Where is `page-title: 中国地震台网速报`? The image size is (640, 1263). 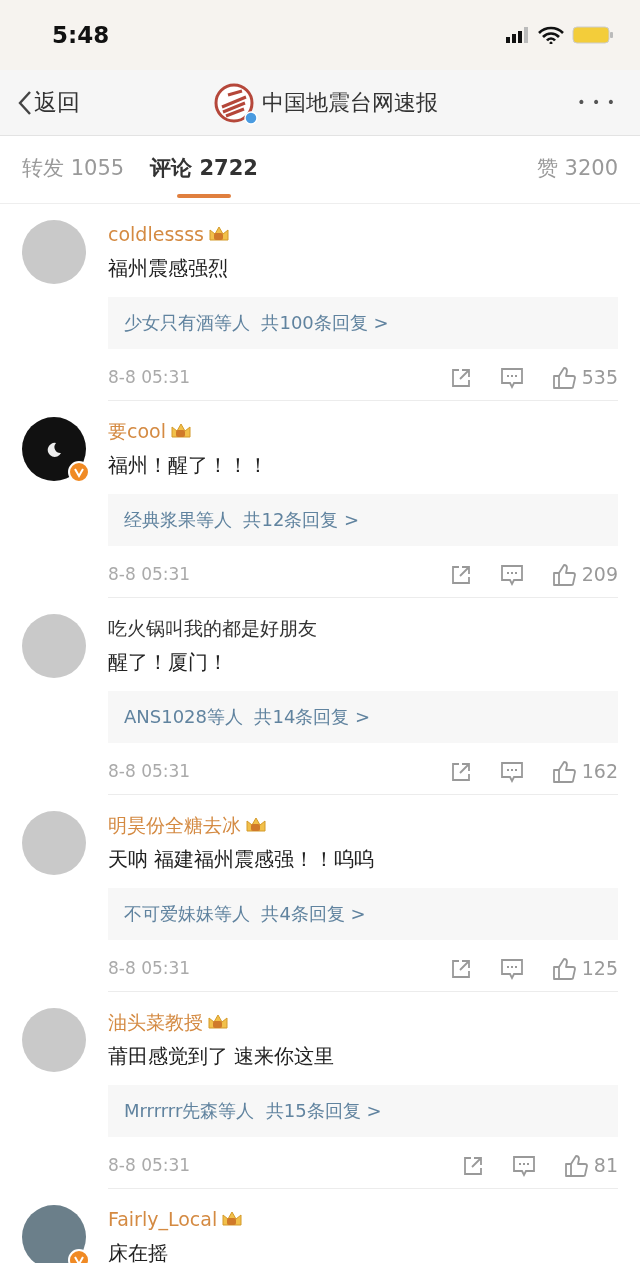
page-title: 中国地震台网速报 is located at coordinates (349, 103).